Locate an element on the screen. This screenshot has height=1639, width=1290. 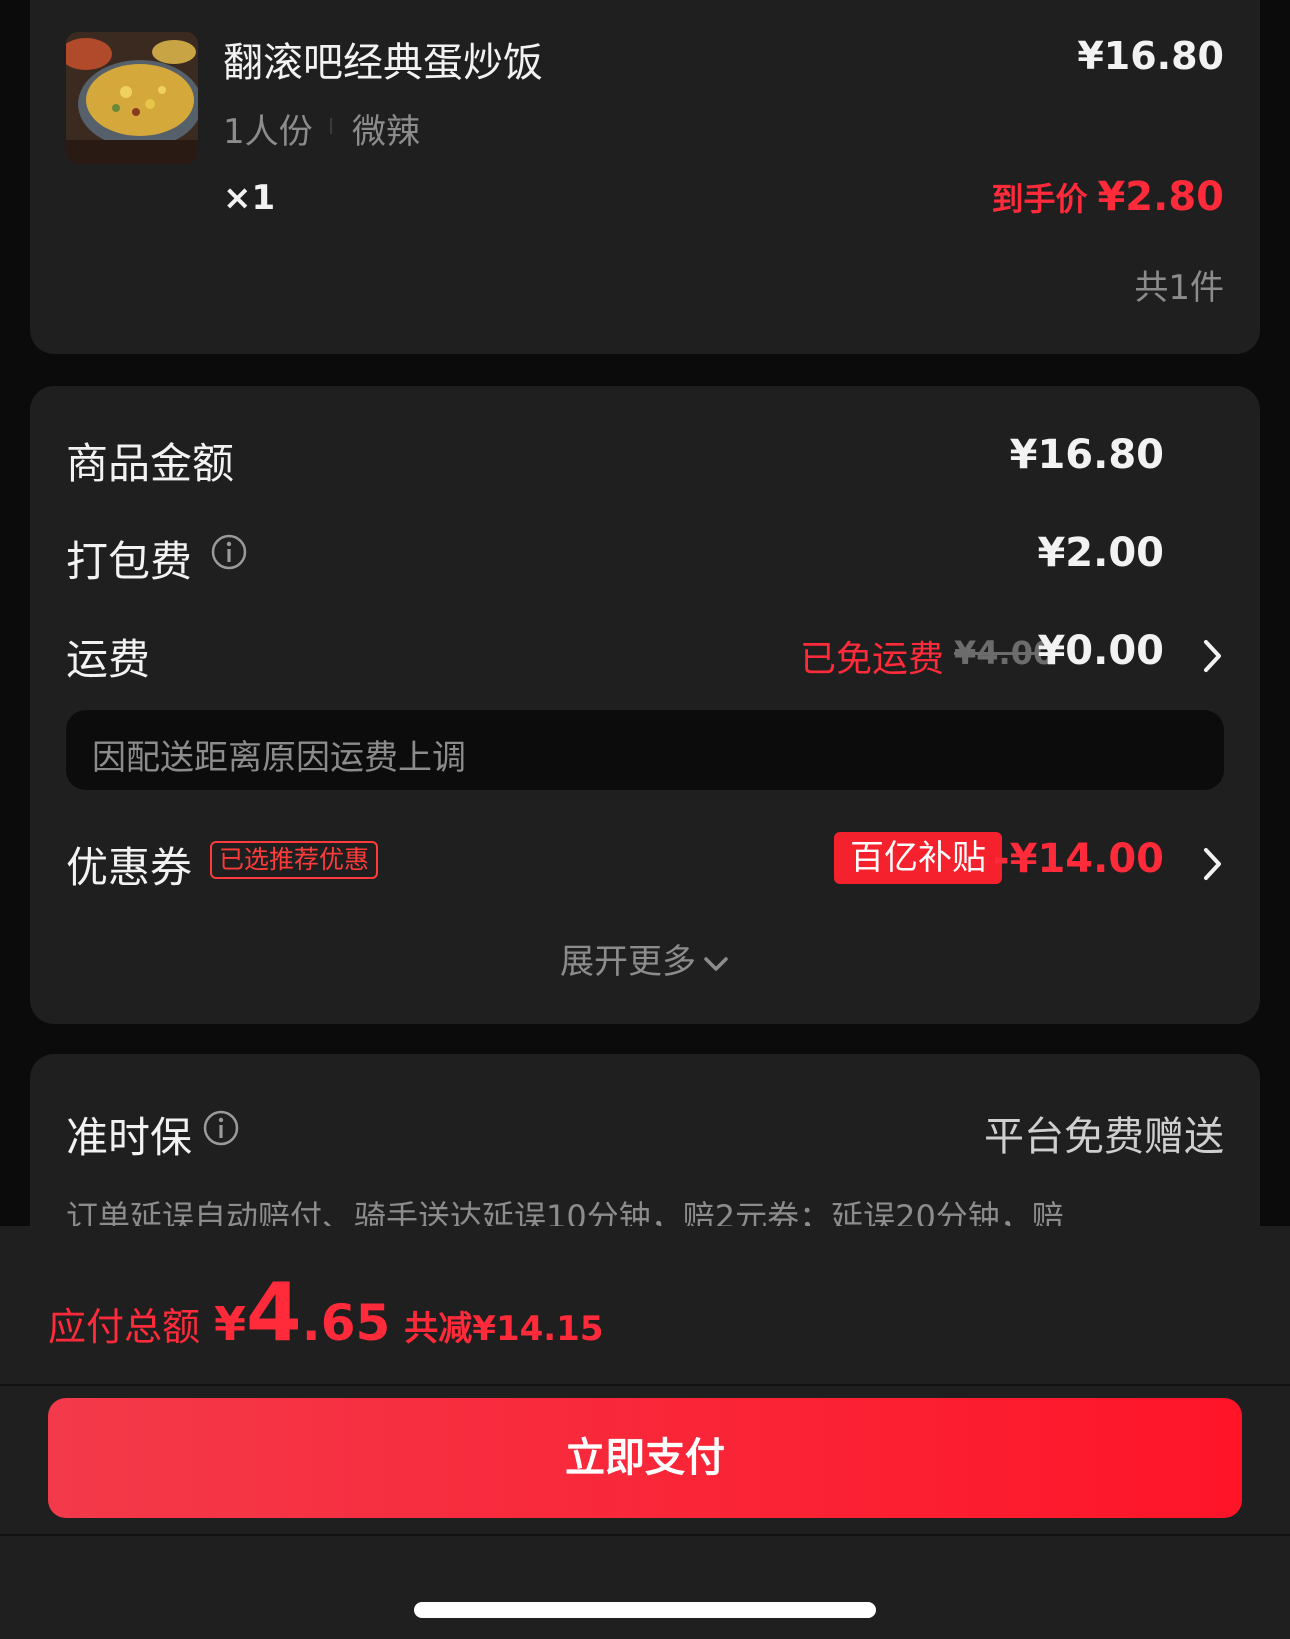
total-currency: ¥ is located at coordinates (230, 1324).